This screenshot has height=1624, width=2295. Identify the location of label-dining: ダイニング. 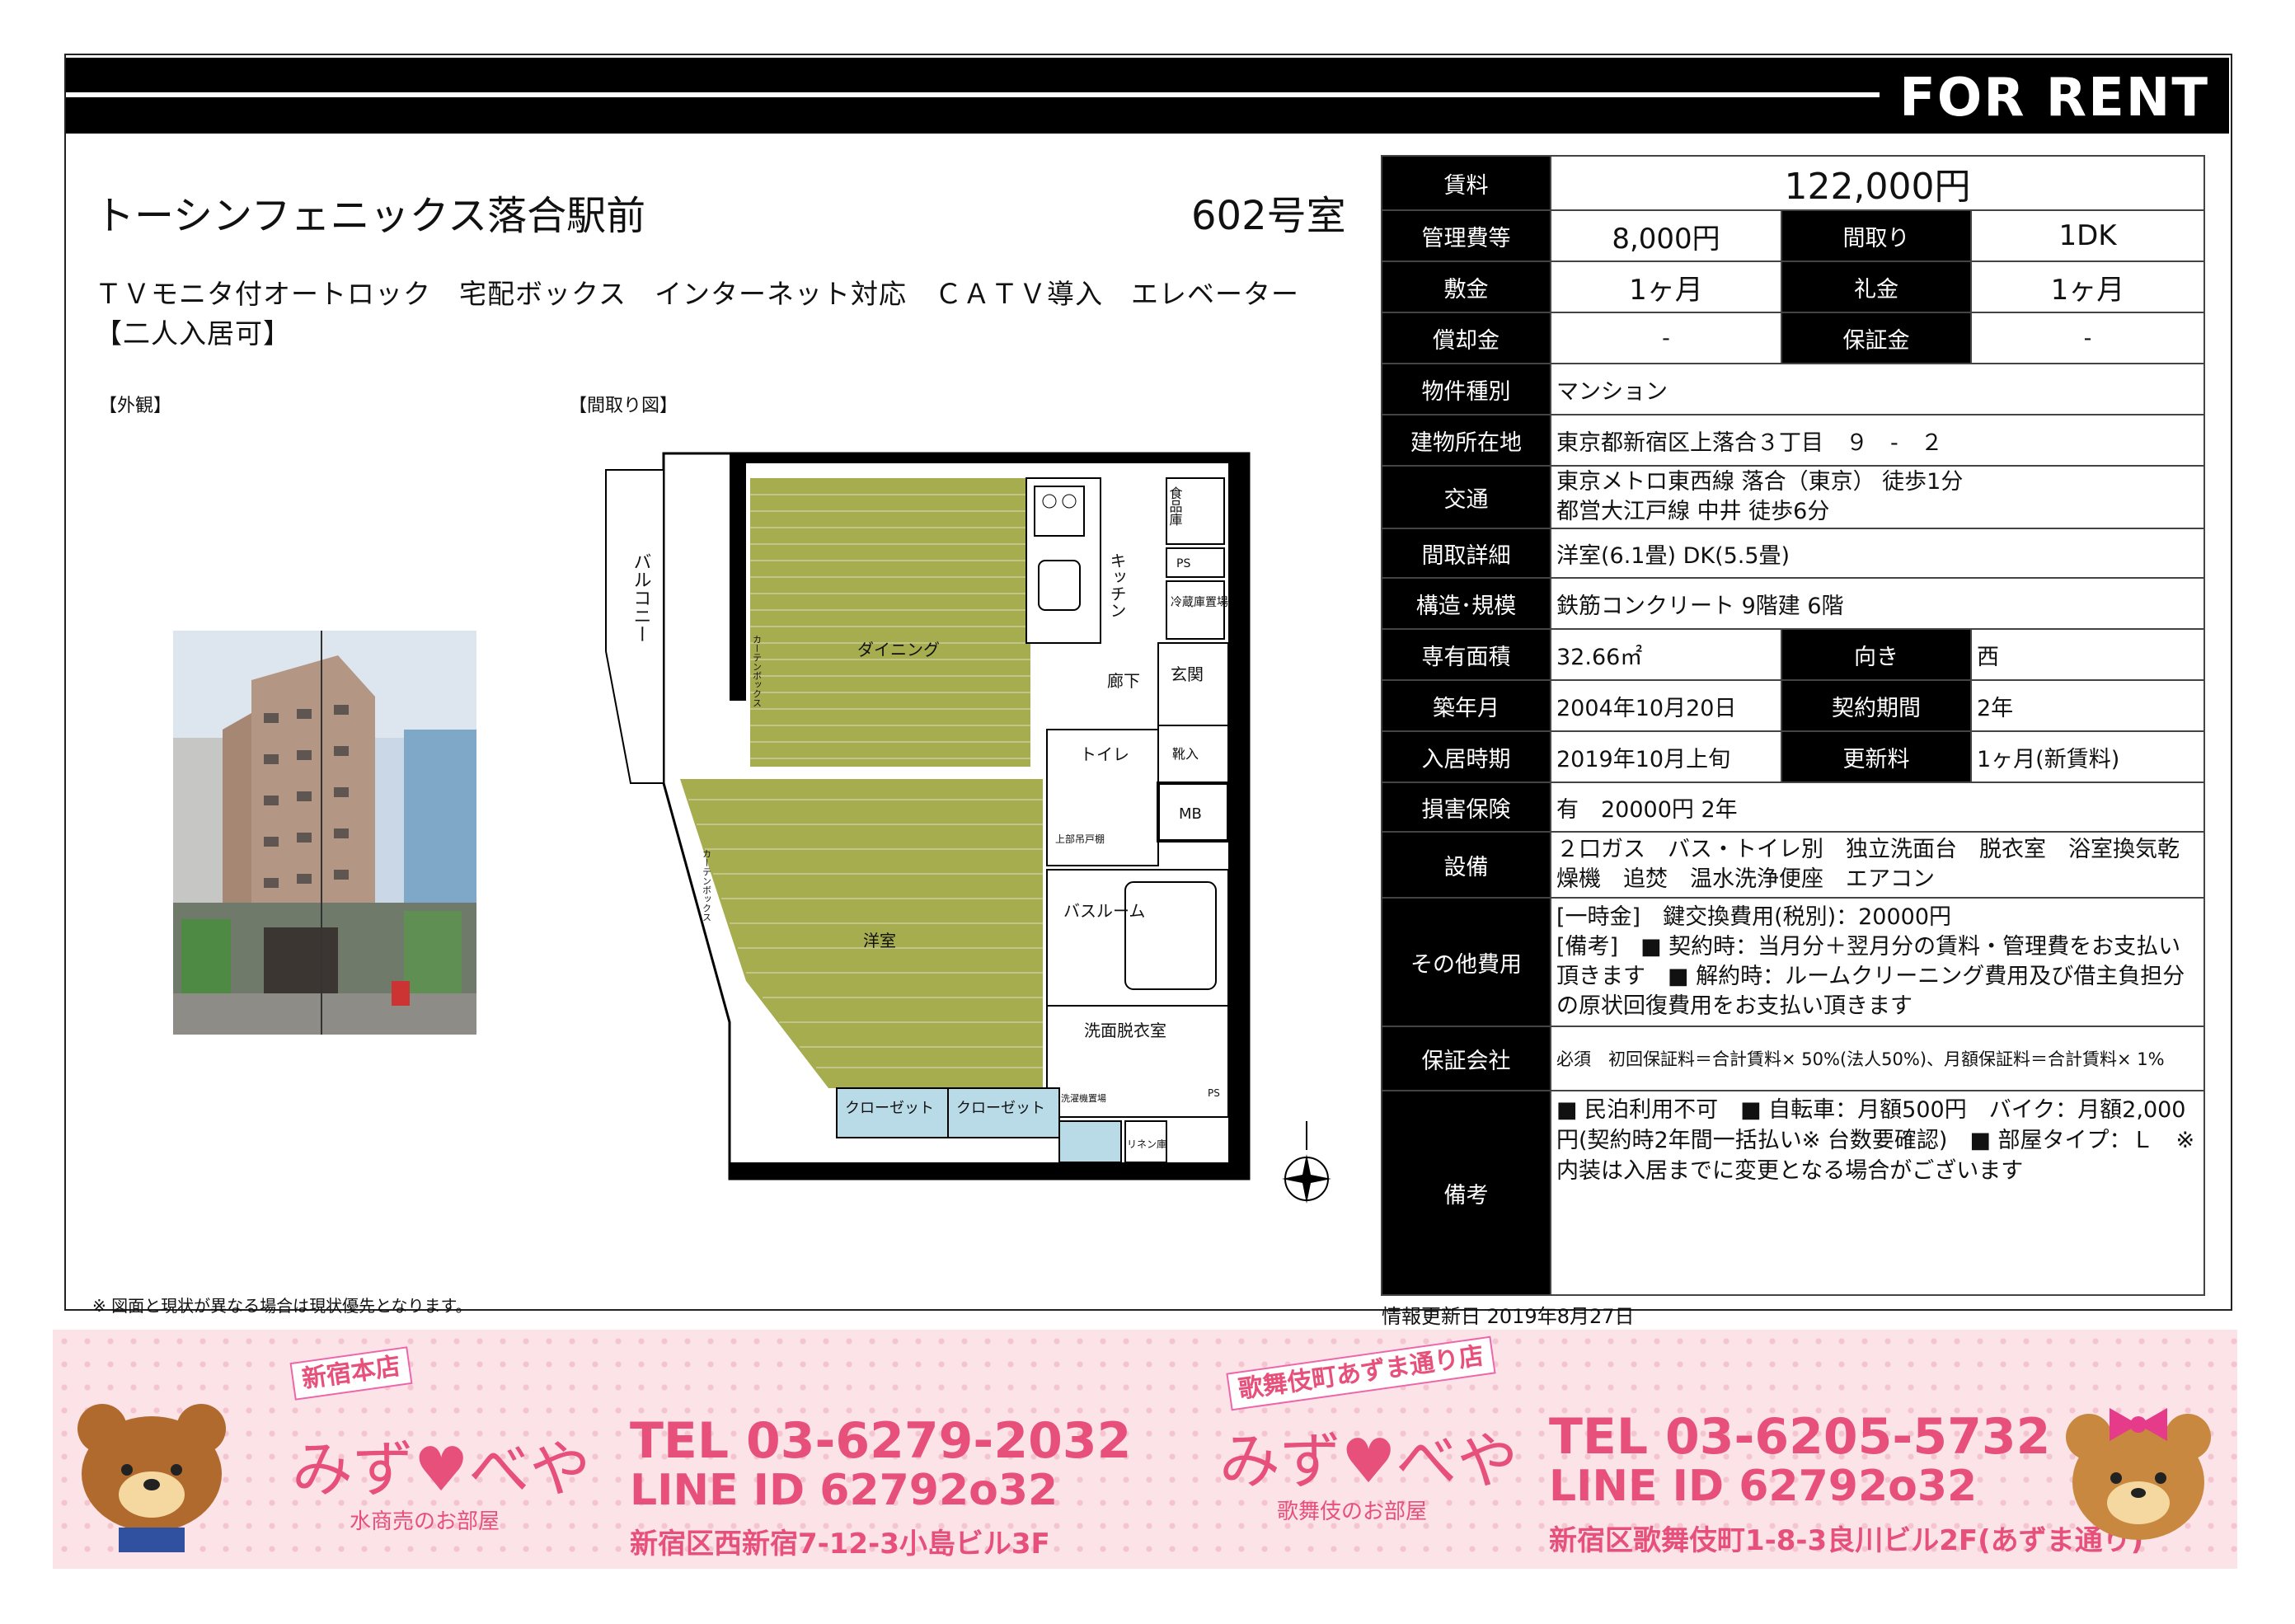
(898, 649).